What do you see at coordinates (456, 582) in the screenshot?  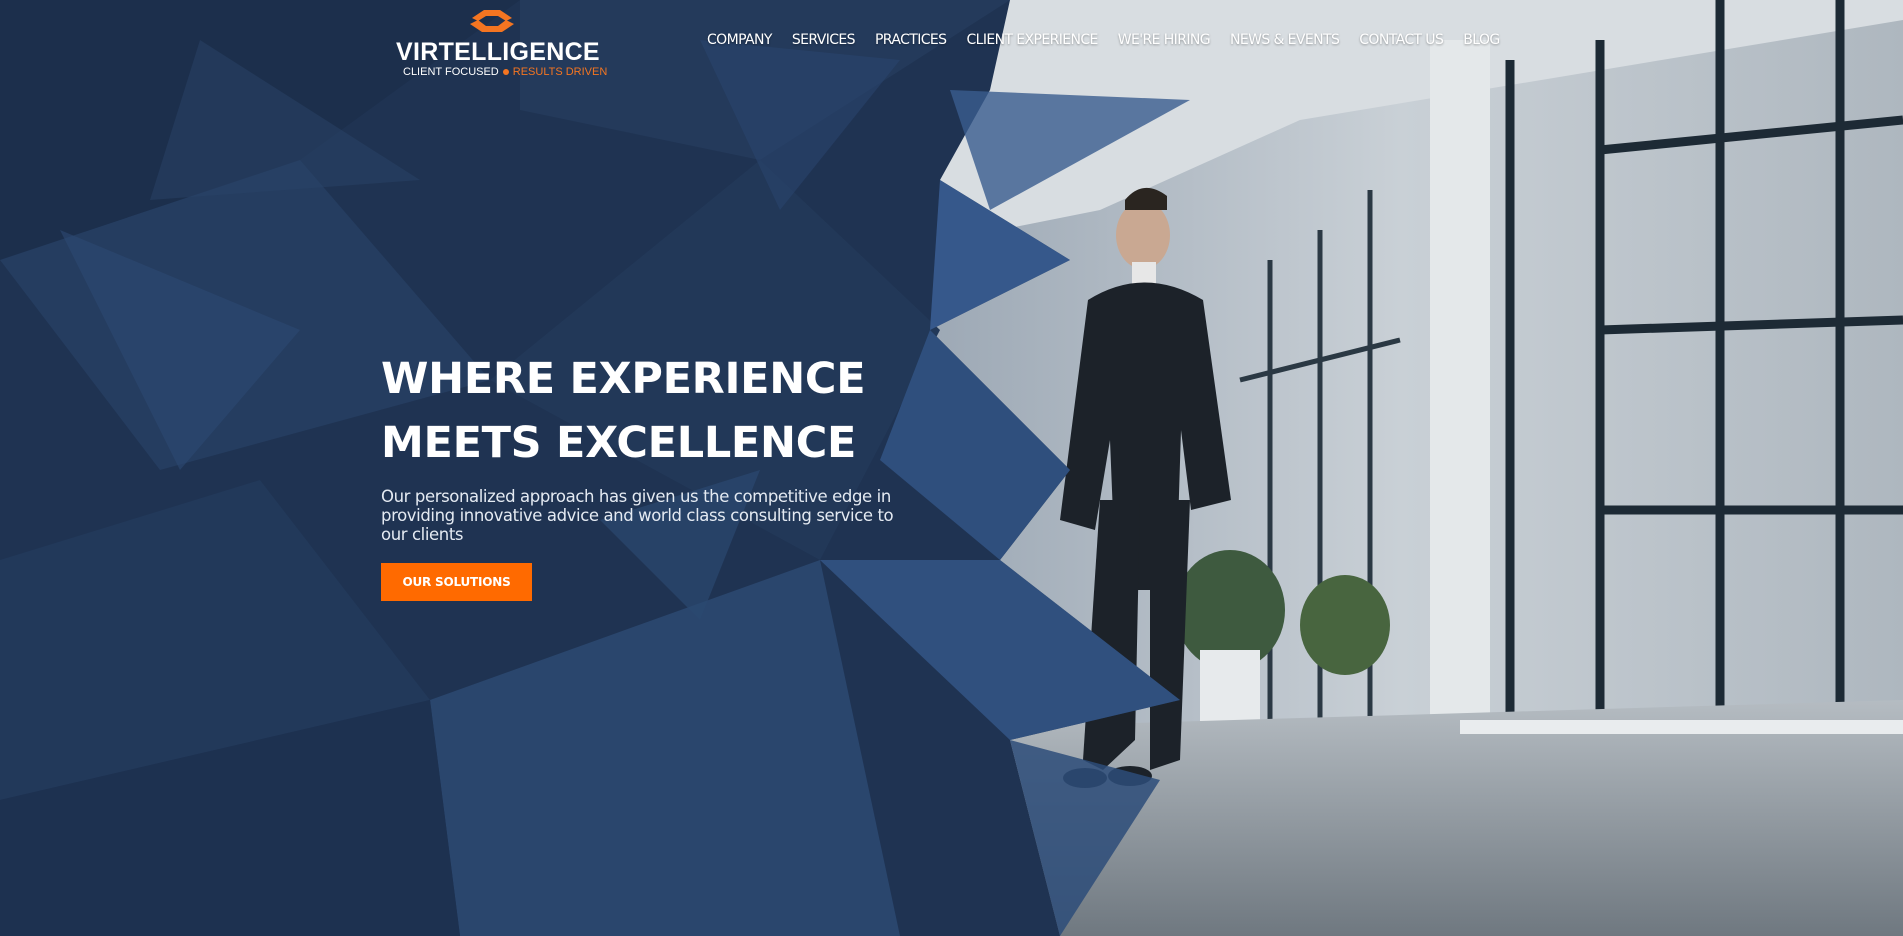 I see `our-solutions-button: OUR SOLUTIONS` at bounding box center [456, 582].